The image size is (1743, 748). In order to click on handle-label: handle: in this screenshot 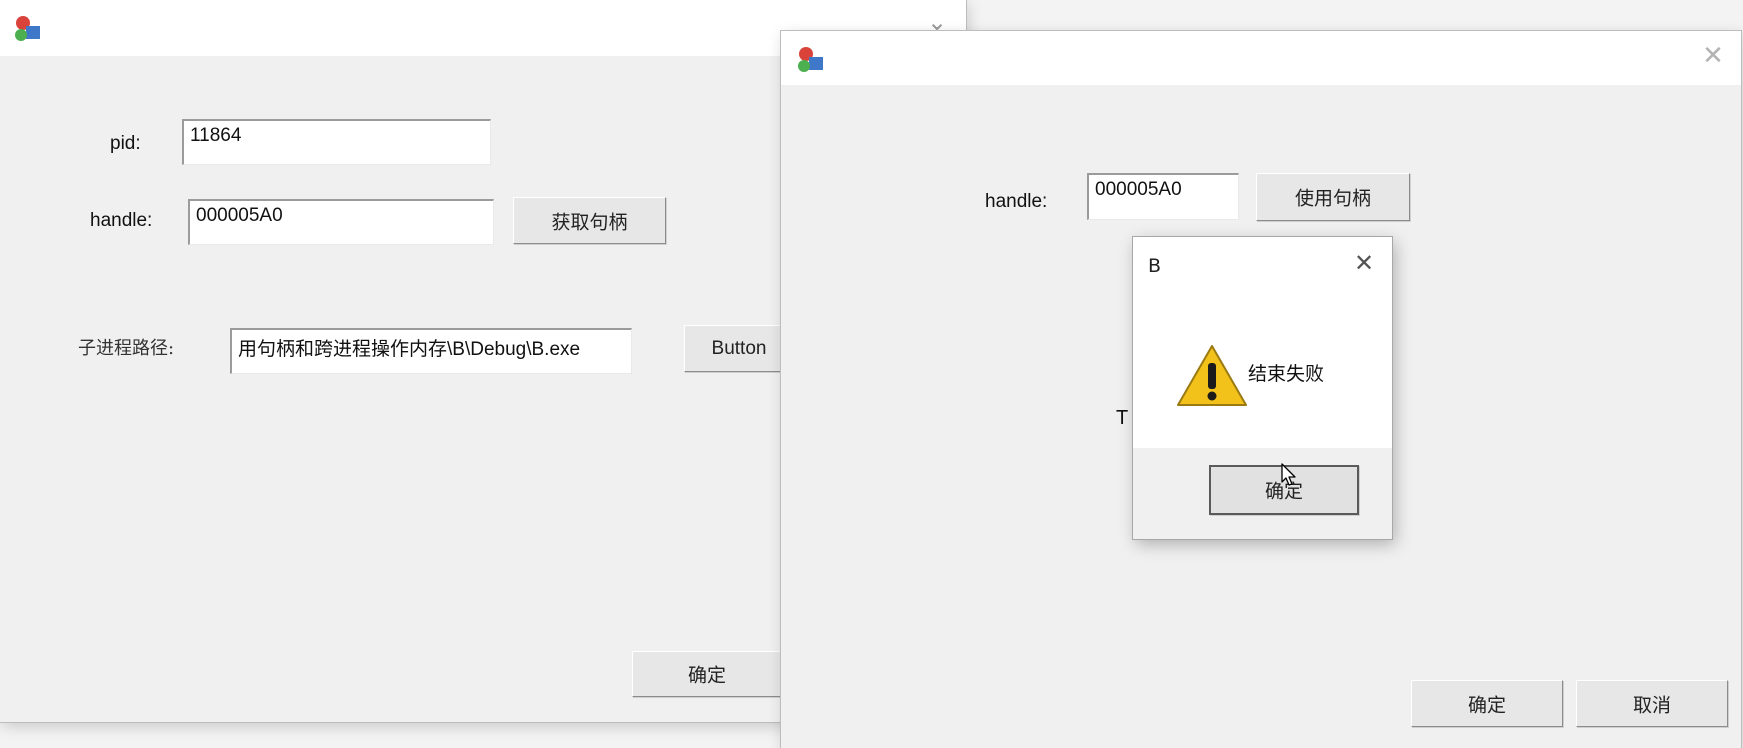, I will do `click(121, 220)`.